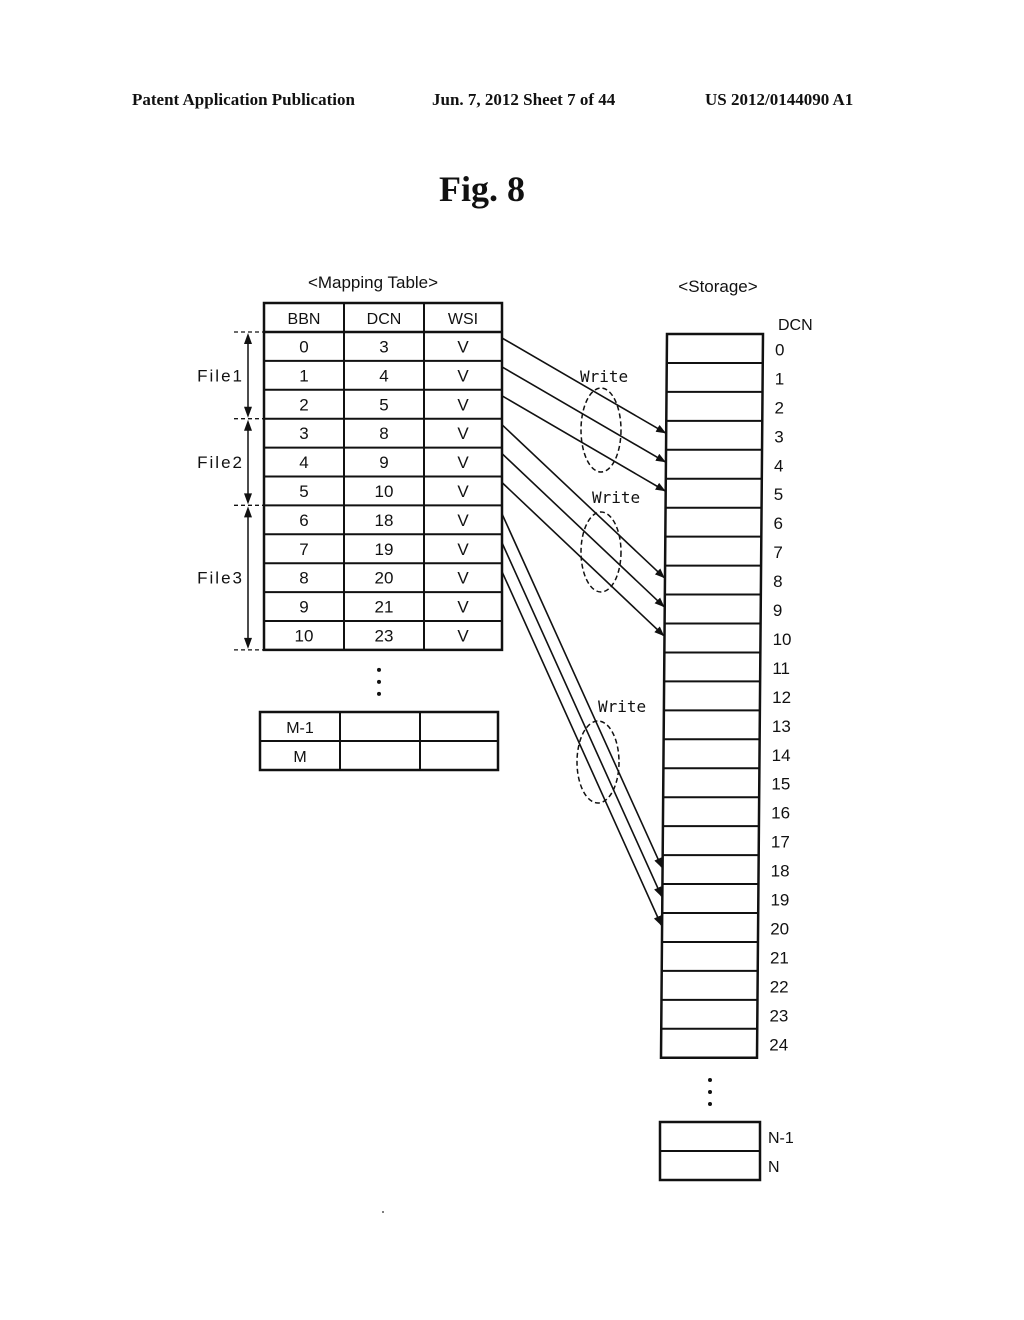  I want to click on storage-cell-label: 6, so click(778, 523).